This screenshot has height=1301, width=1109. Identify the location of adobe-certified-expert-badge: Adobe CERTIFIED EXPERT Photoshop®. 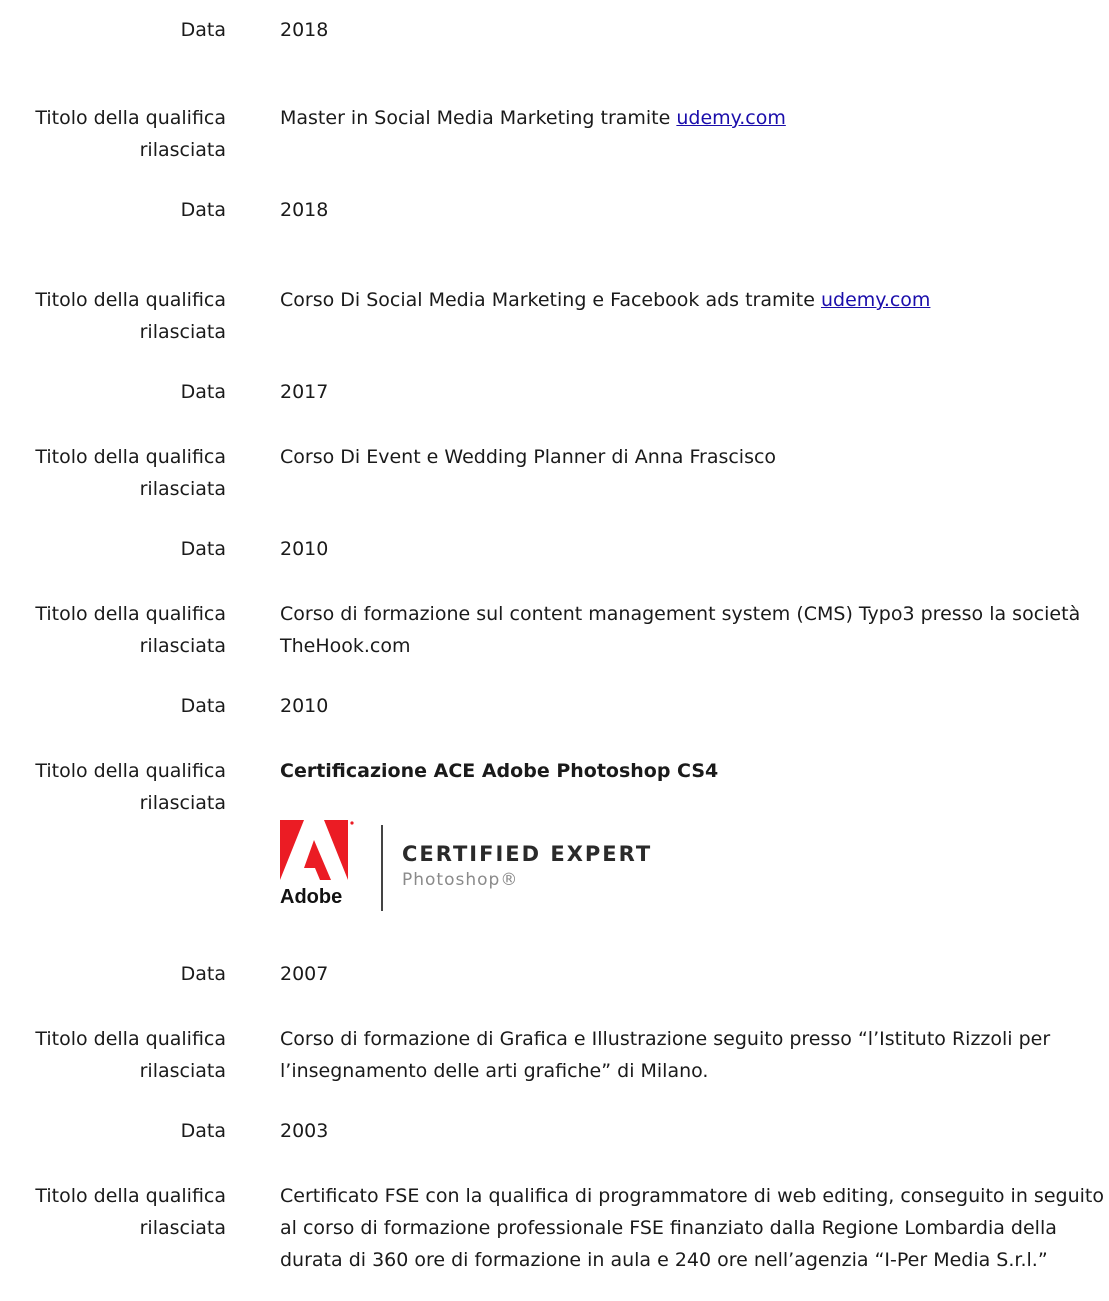
(490, 870).